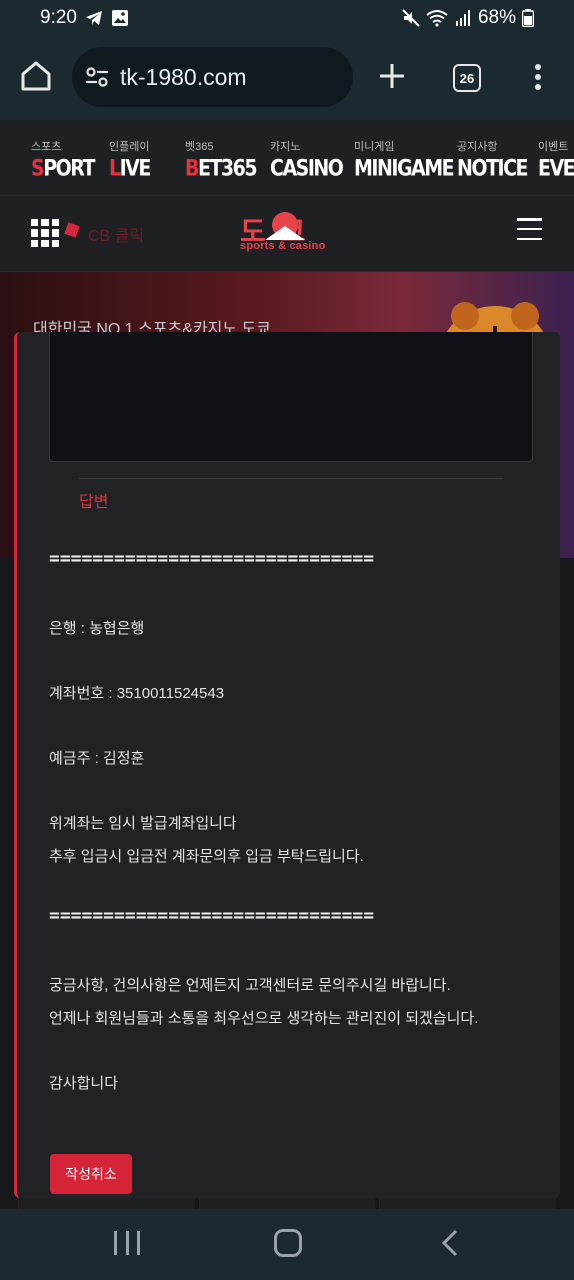  Describe the element at coordinates (437, 18) in the screenshot. I see `wifi-icon` at that location.